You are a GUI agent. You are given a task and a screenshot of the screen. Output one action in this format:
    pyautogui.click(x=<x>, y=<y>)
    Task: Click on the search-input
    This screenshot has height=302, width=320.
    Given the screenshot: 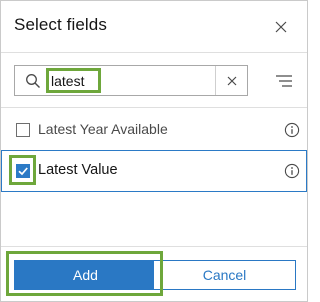 What is the action you would take?
    pyautogui.click(x=131, y=81)
    